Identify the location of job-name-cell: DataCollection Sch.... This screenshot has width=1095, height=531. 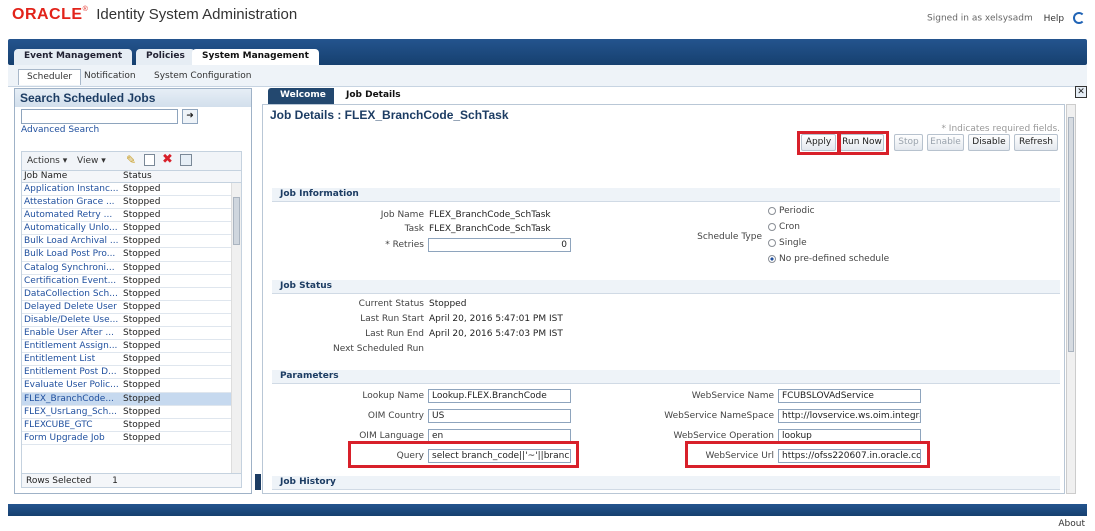
(71, 294).